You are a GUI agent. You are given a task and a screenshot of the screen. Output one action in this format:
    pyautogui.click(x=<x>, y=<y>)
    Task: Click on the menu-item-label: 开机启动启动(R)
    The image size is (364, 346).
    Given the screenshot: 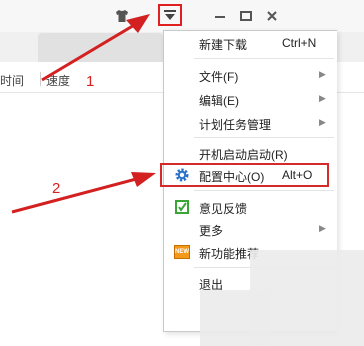 What is the action you would take?
    pyautogui.click(x=243, y=155)
    